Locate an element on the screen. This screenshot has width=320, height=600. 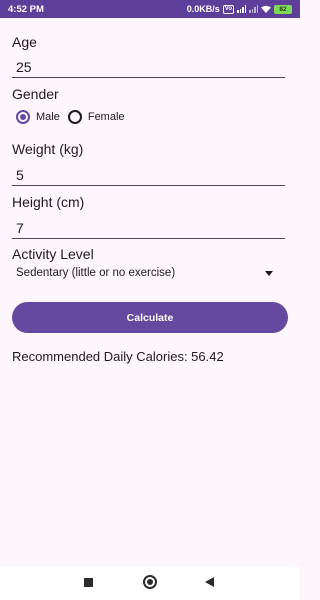
height-input: 7 is located at coordinates (20, 228).